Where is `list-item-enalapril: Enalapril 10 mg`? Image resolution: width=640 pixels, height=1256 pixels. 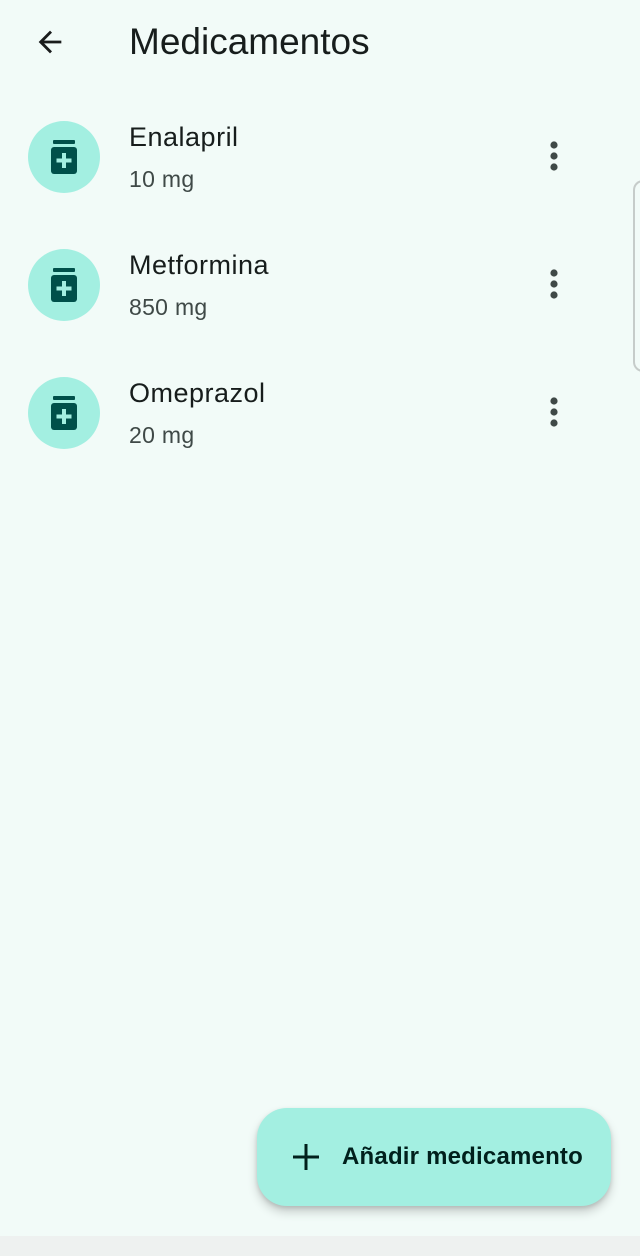 list-item-enalapril: Enalapril 10 mg is located at coordinates (320, 156).